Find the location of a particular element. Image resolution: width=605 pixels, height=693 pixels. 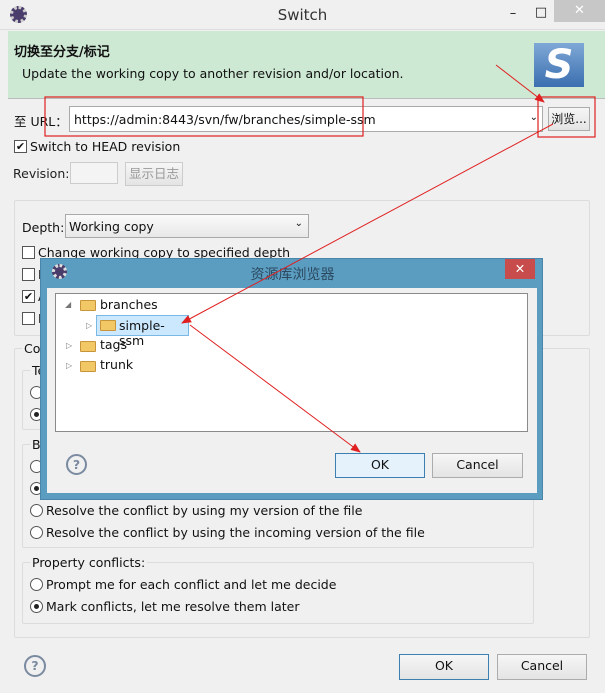

browse-highlight-box is located at coordinates (566, 117).